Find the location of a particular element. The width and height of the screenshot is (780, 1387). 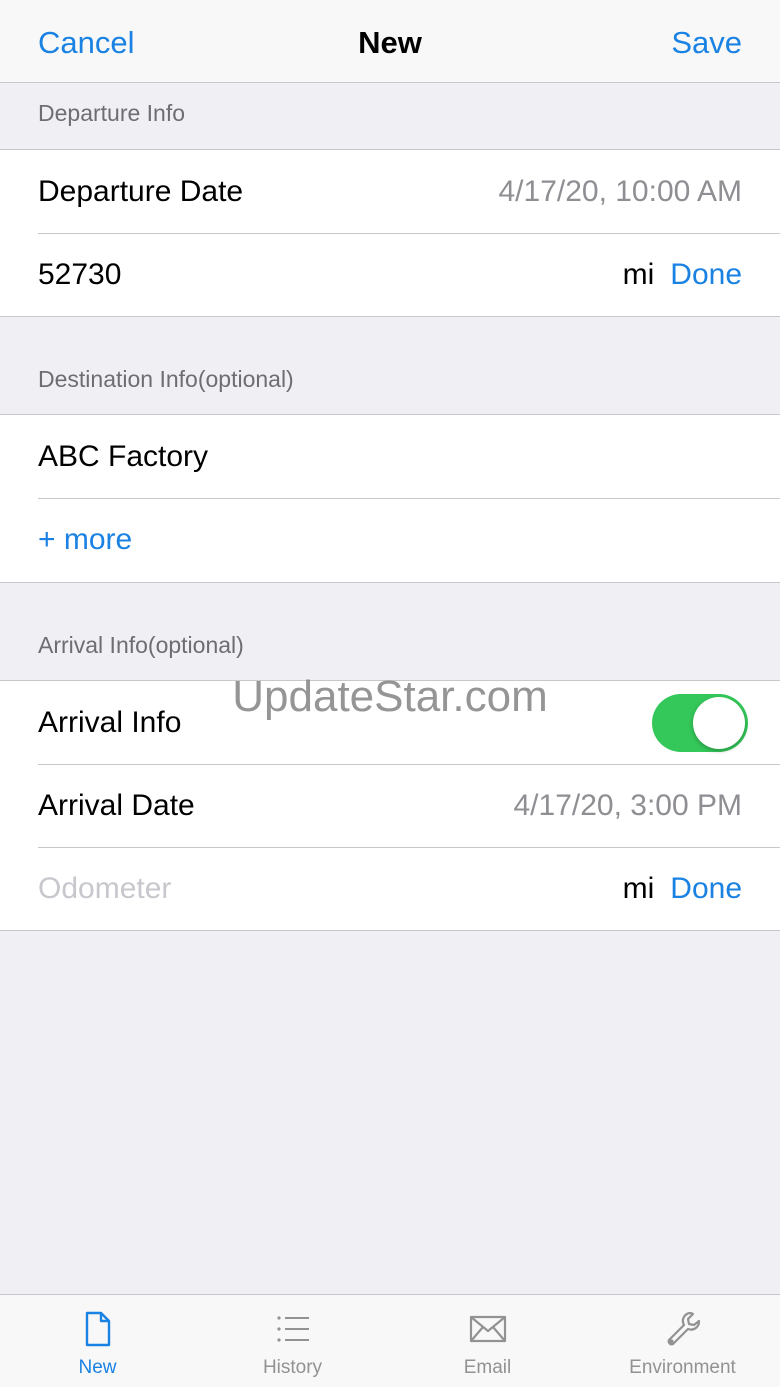

arrival-date-value: 4/17/20, 3:00 PM is located at coordinates (628, 805).